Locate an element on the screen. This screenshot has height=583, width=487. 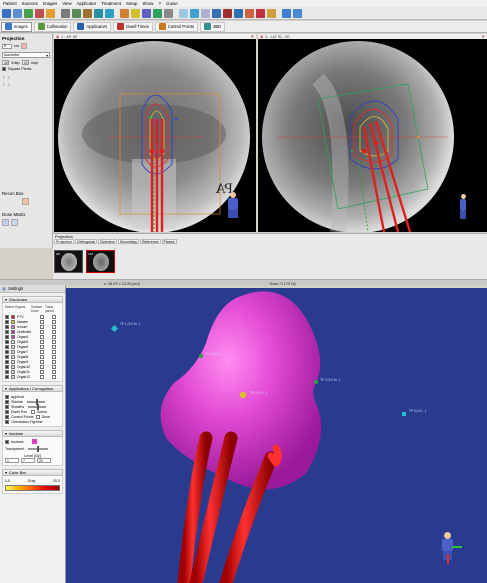
menu-images: Images is located at coordinates (50, 3).